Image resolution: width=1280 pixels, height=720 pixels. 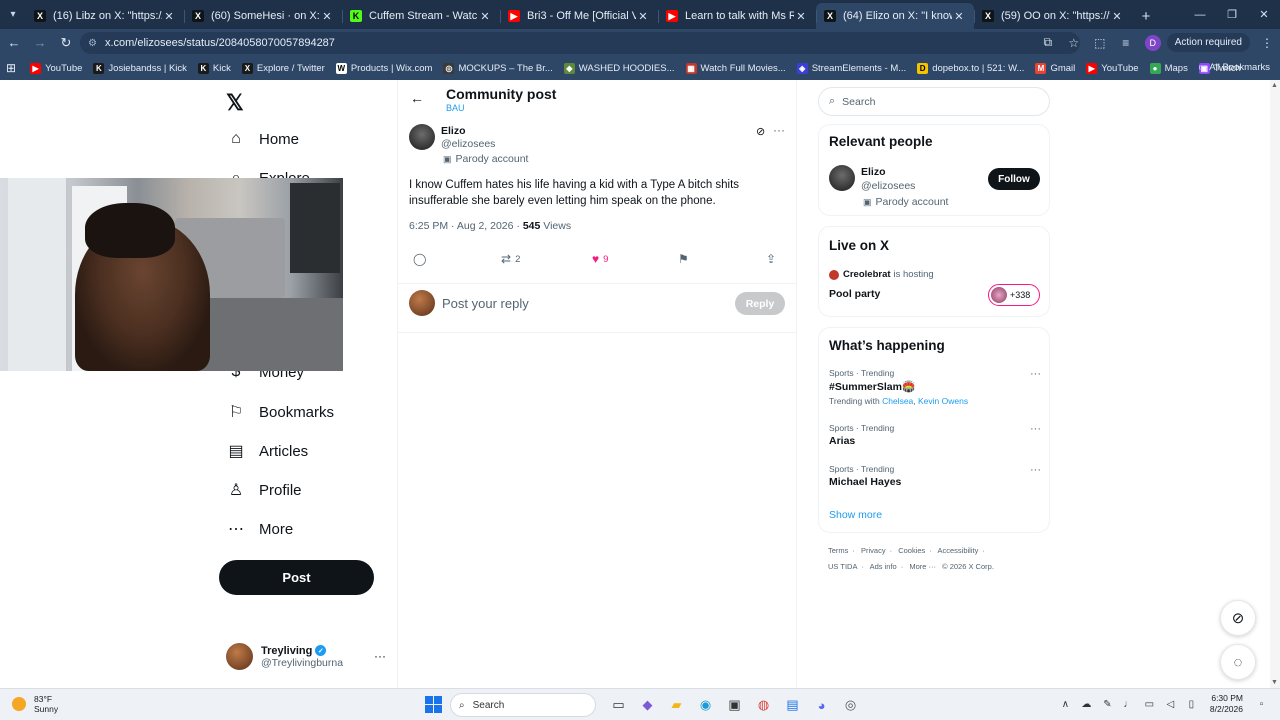 I want to click on trend-item: Sports · Trending Arias ···, so click(x=935, y=435).